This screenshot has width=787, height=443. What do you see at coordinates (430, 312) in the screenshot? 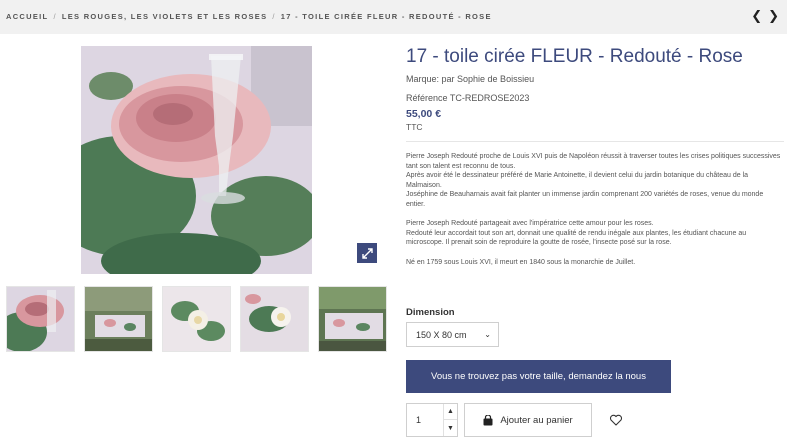
I see `dimension-label: Dimension` at bounding box center [430, 312].